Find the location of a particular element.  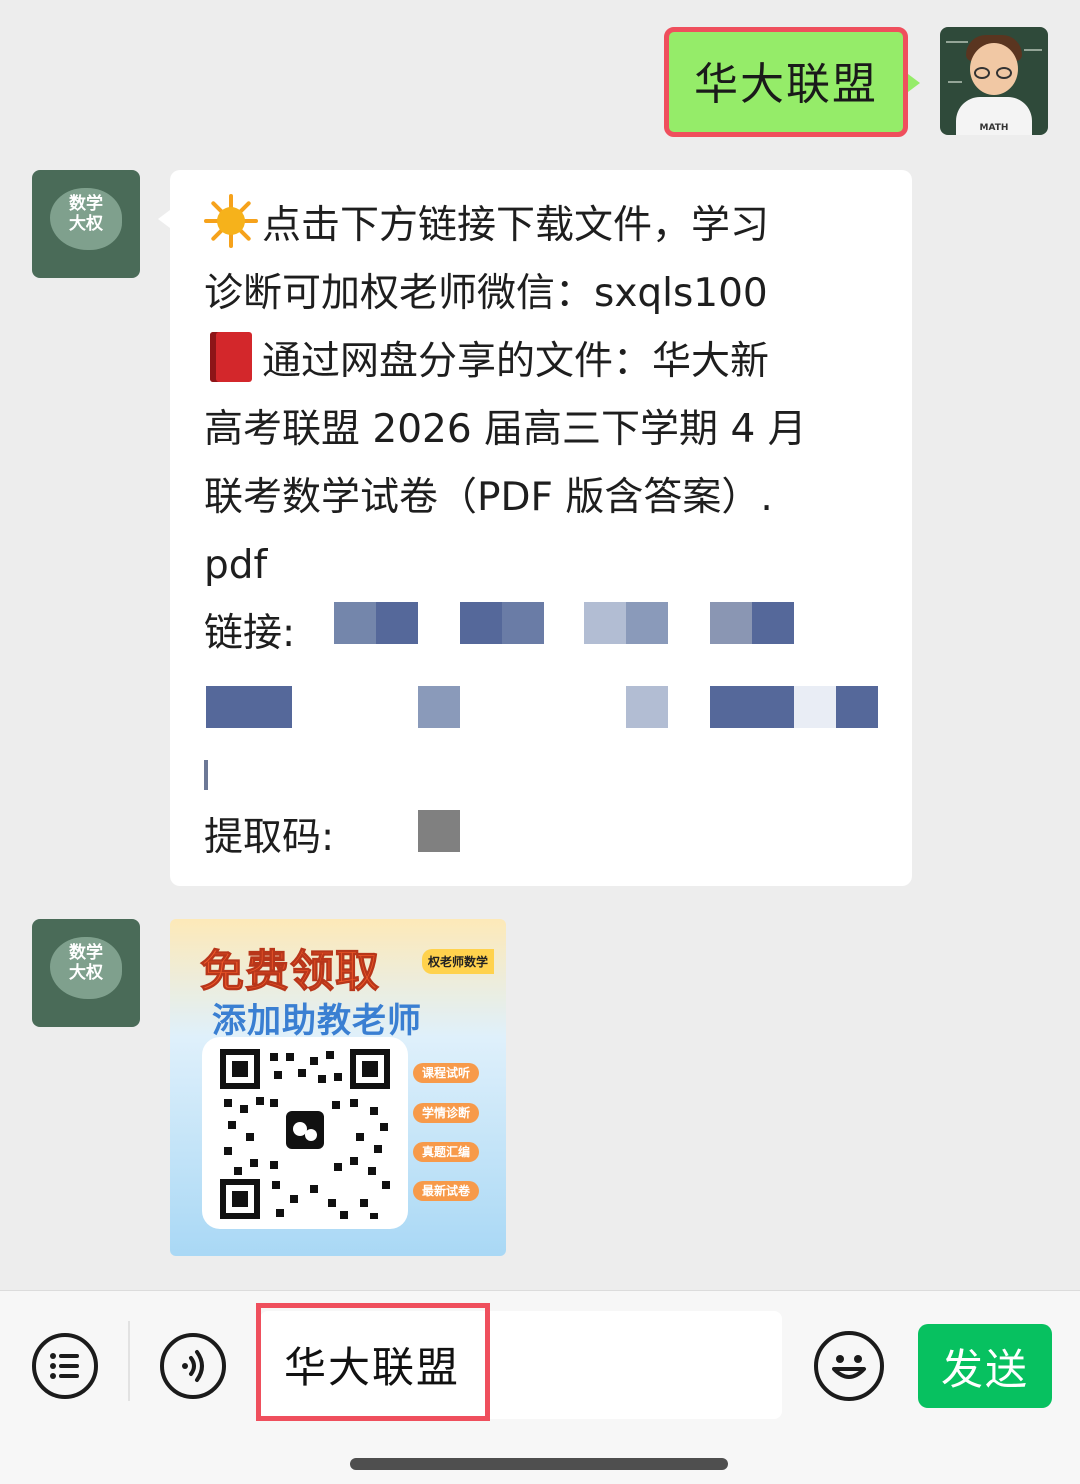

code-label: 提取码: is located at coordinates (269, 837).